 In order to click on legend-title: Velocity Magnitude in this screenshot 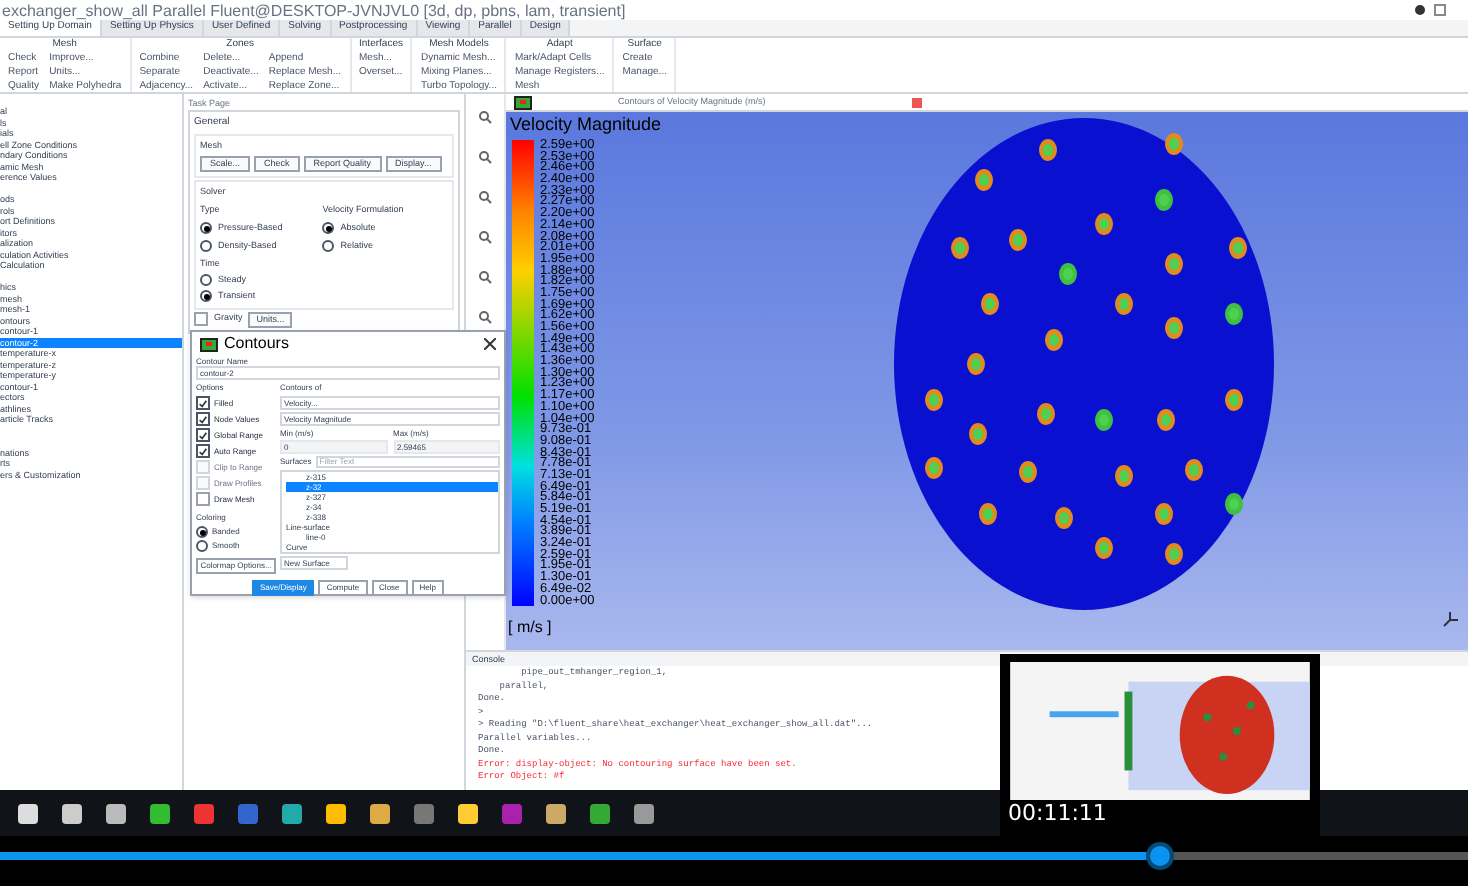, I will do `click(586, 124)`.